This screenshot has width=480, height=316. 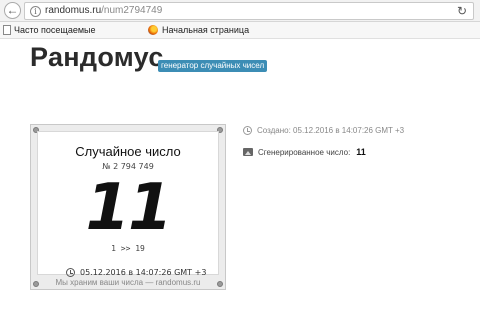 I want to click on bookmark-label: Начальная страница, so click(x=206, y=30).